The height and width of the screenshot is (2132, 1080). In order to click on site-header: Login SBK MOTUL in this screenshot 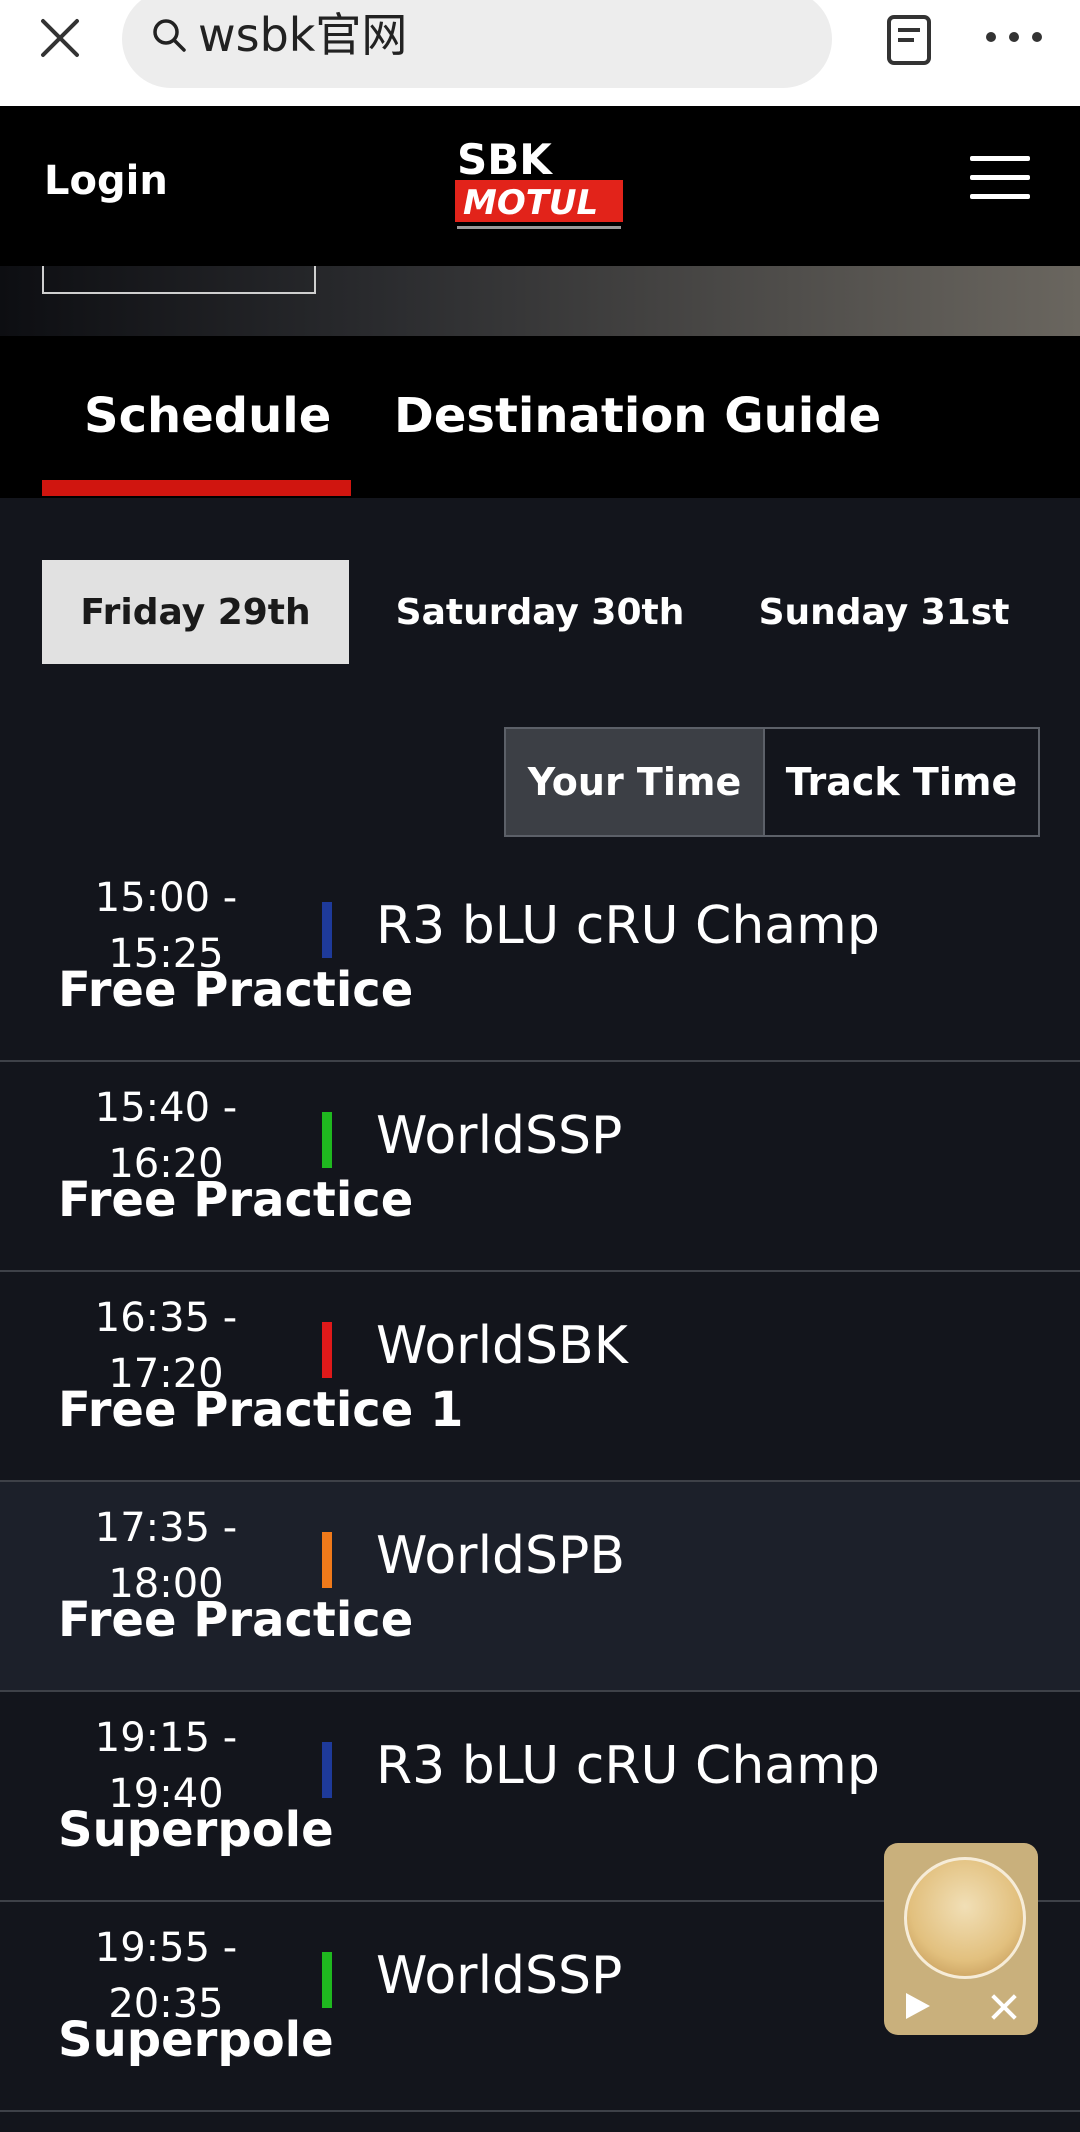, I will do `click(540, 186)`.